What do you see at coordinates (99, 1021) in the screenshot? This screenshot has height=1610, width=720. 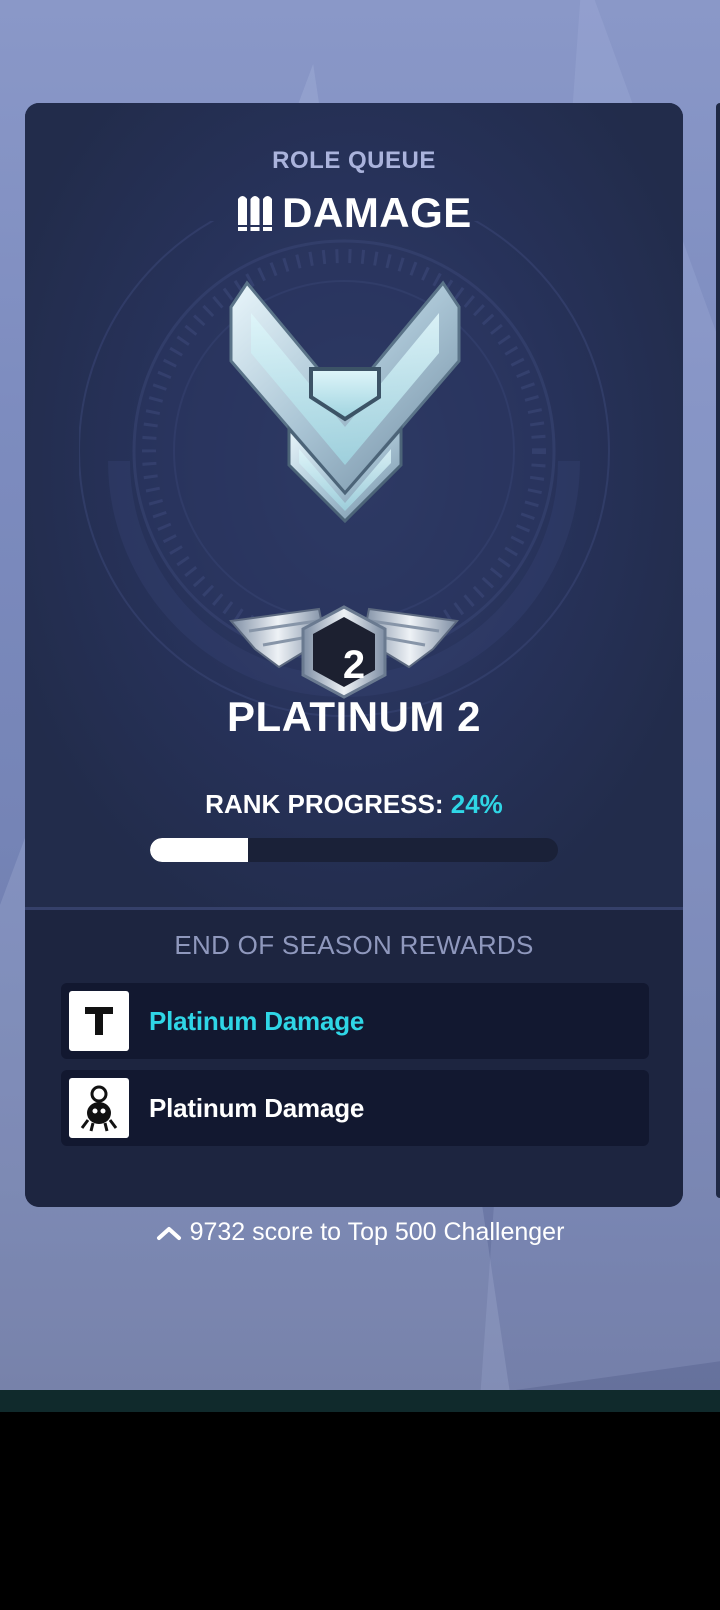 I see `title-icon` at bounding box center [99, 1021].